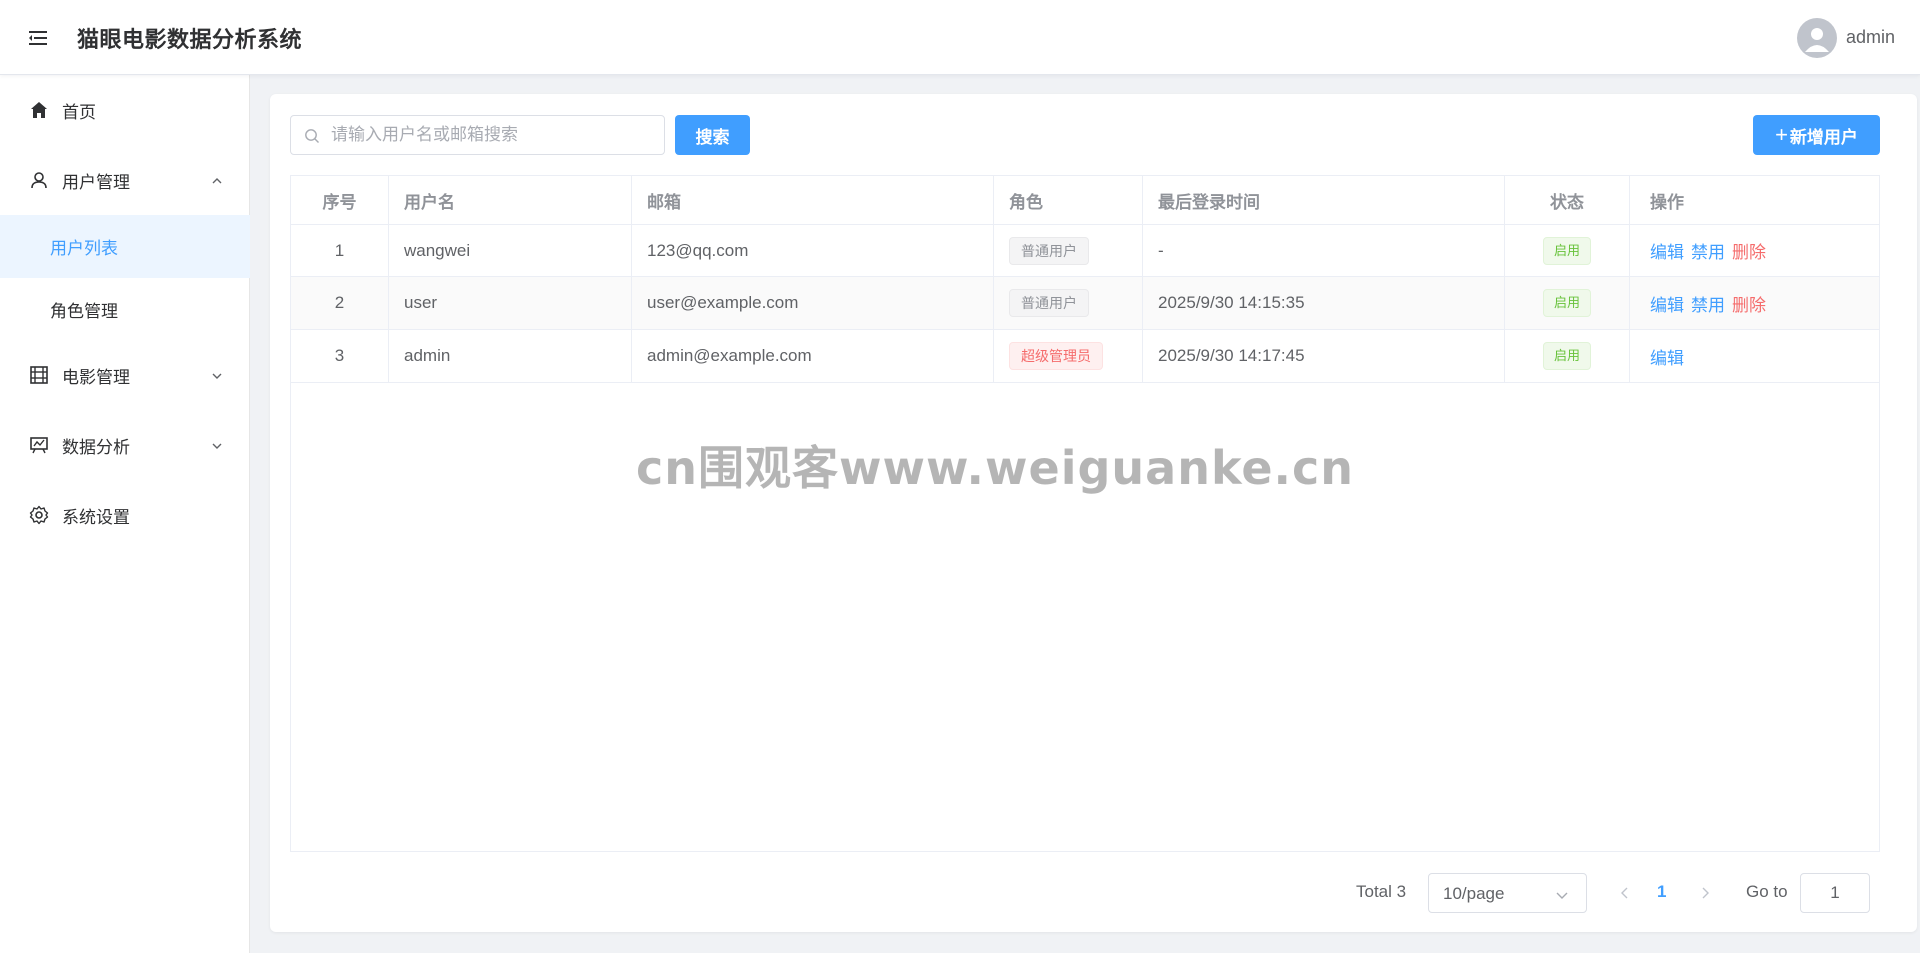  Describe the element at coordinates (1324, 356) in the screenshot. I see `row-last-login: 2025/9/30 14:17:45` at that location.